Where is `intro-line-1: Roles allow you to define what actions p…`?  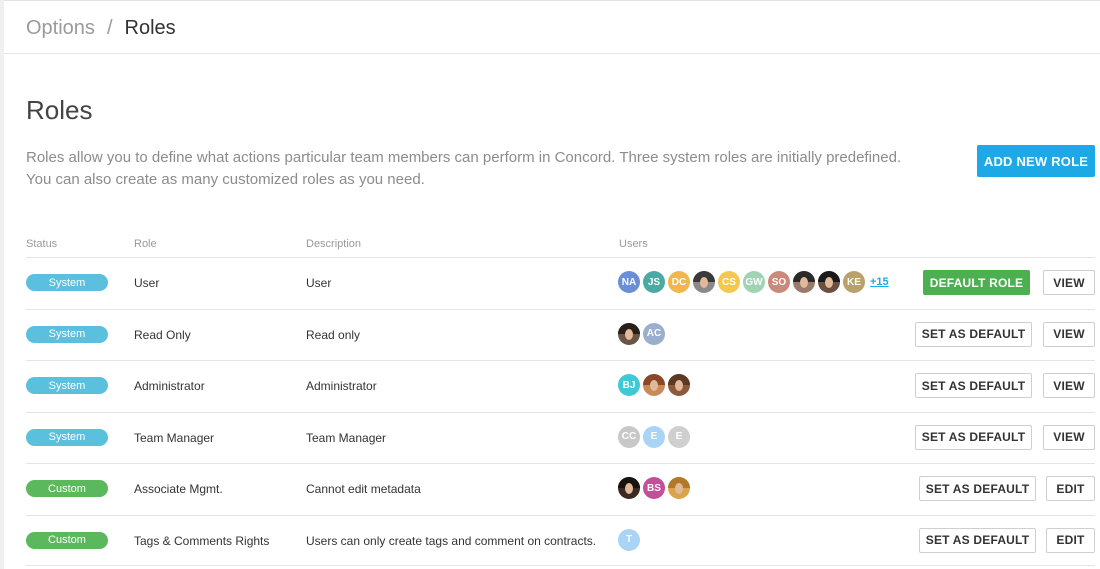 intro-line-1: Roles allow you to define what actions p… is located at coordinates (464, 157).